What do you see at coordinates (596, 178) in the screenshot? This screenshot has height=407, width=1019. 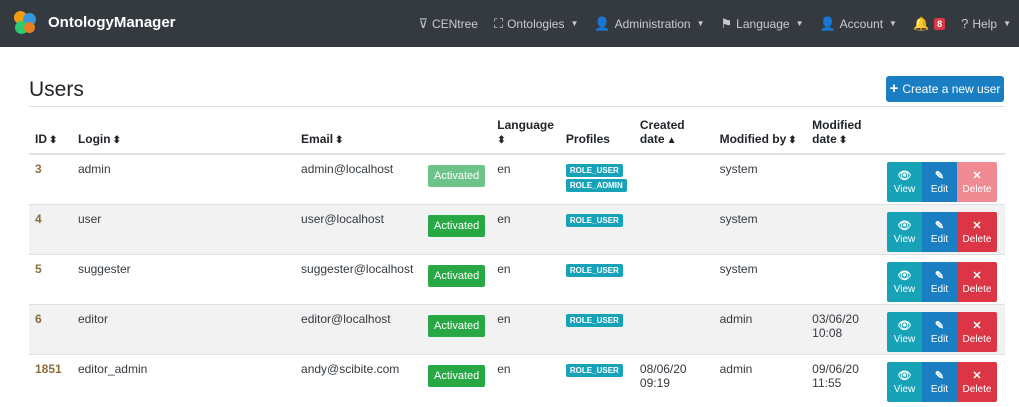 I see `cell-profiles: ROLE_USER ROLE_ADMIN` at bounding box center [596, 178].